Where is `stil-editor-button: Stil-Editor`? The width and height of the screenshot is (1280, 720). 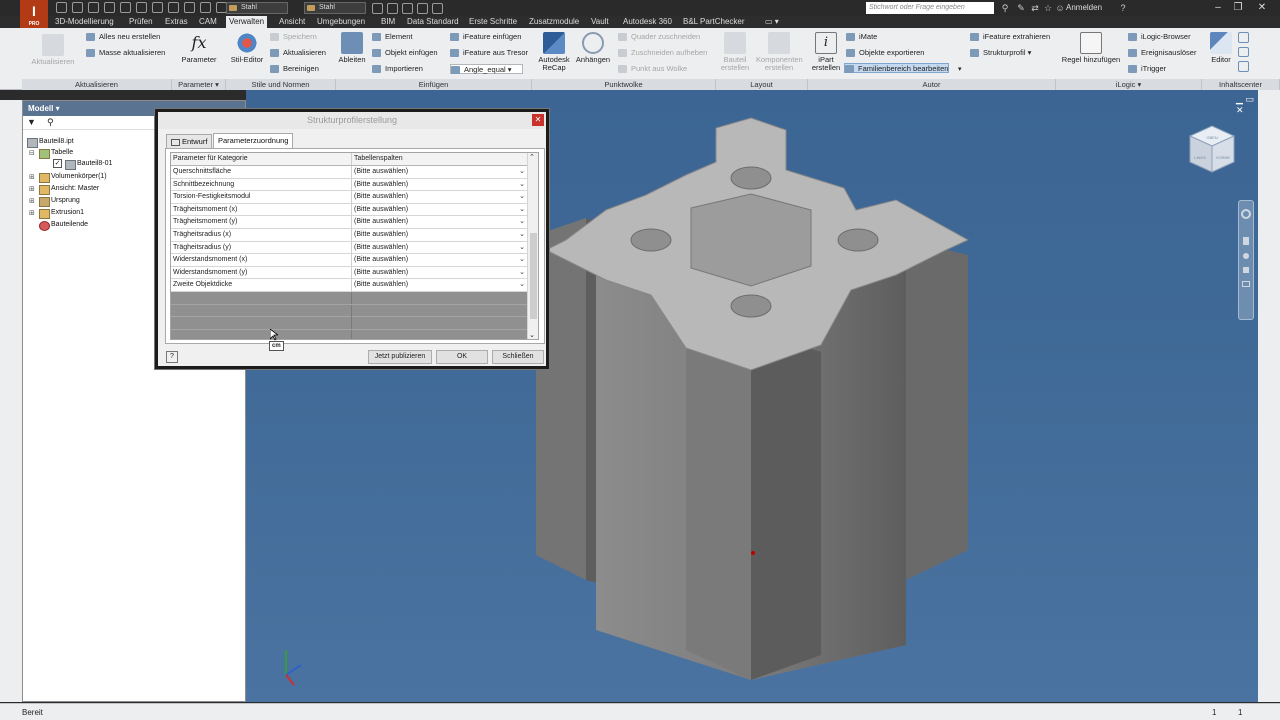
stil-editor-button: Stil-Editor is located at coordinates (247, 48).